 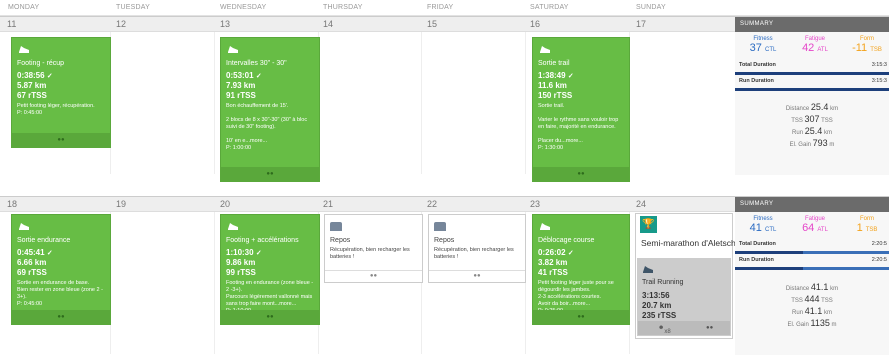 What do you see at coordinates (262, 240) in the screenshot?
I see `workout-title: Footing + accélérations` at bounding box center [262, 240].